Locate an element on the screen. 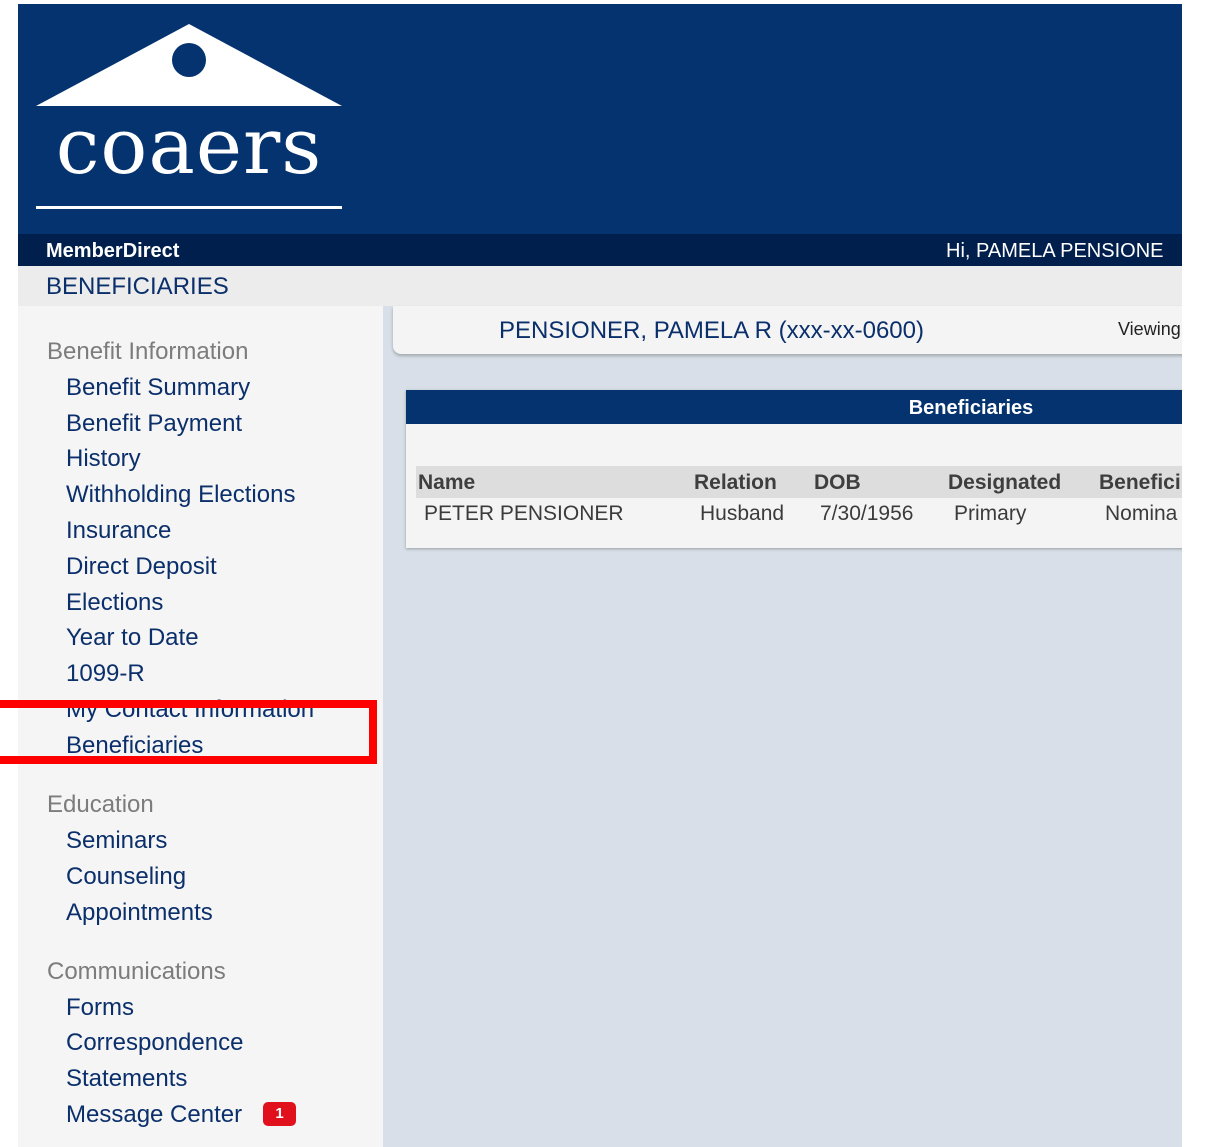 The height and width of the screenshot is (1147, 1207). top-nav-bar: MemberDirect Hi, PAMELA PENSIONE is located at coordinates (600, 250).